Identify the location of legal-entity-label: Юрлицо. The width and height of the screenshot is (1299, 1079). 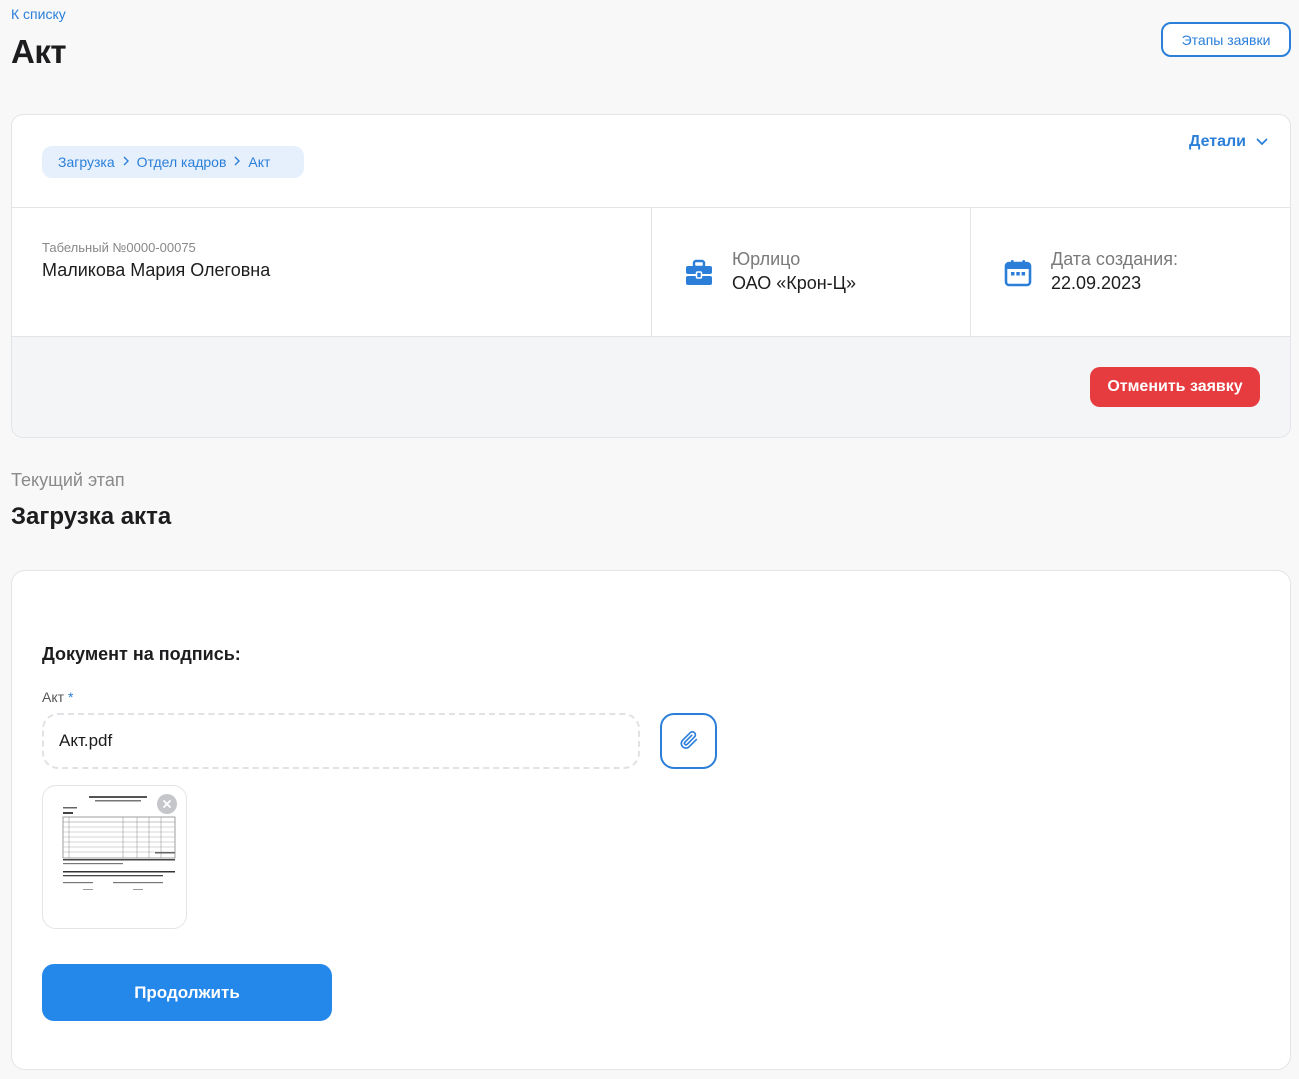
(766, 259).